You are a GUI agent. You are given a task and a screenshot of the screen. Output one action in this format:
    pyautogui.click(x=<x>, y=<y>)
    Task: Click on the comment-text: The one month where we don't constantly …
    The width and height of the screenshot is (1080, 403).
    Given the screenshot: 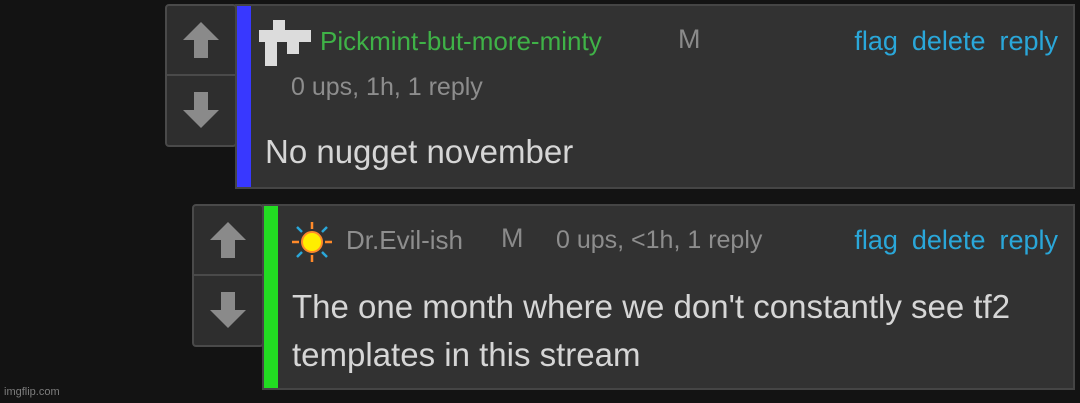 What is the action you would take?
    pyautogui.click(x=651, y=330)
    